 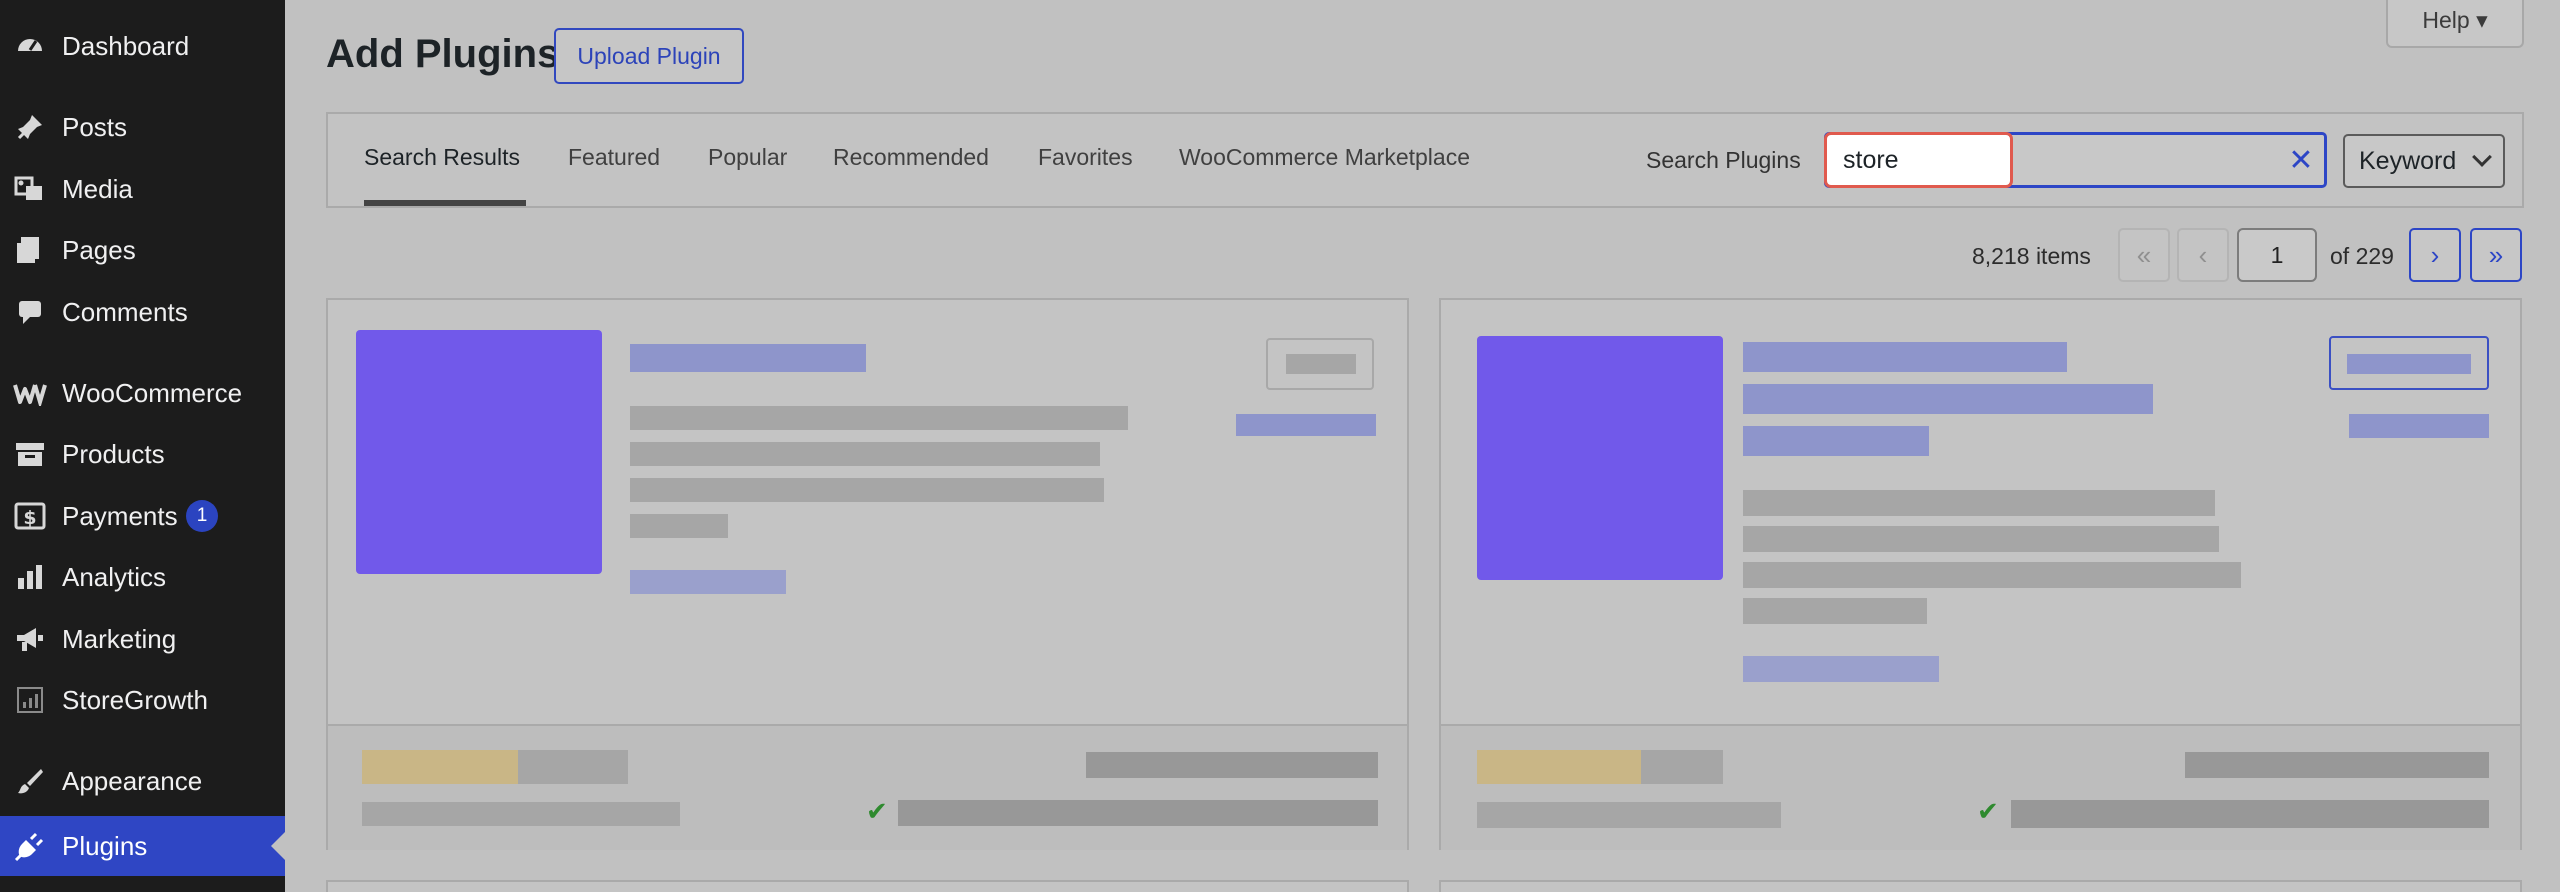 I want to click on upload-plugin-button: Upload Plugin, so click(x=649, y=56).